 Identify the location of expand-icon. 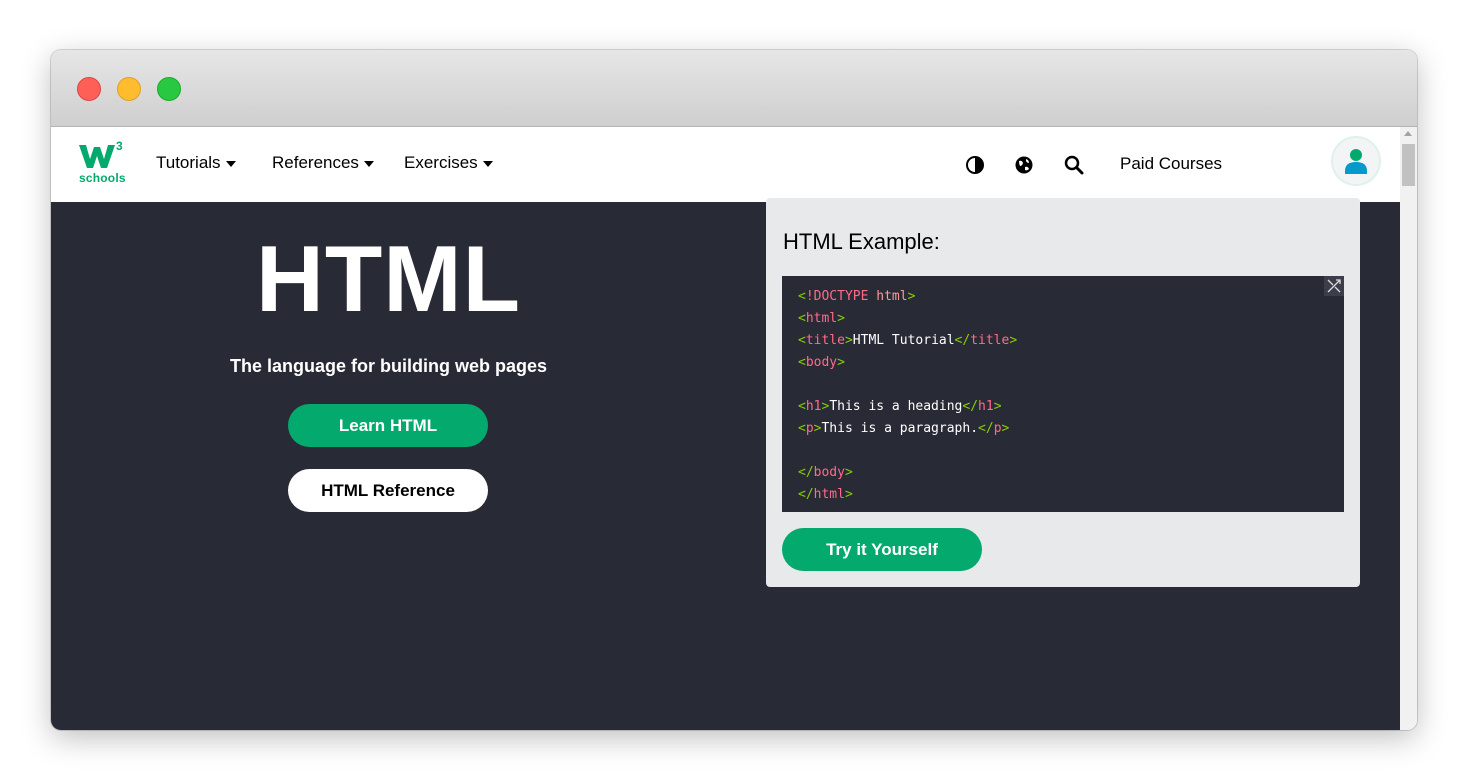
(1334, 286).